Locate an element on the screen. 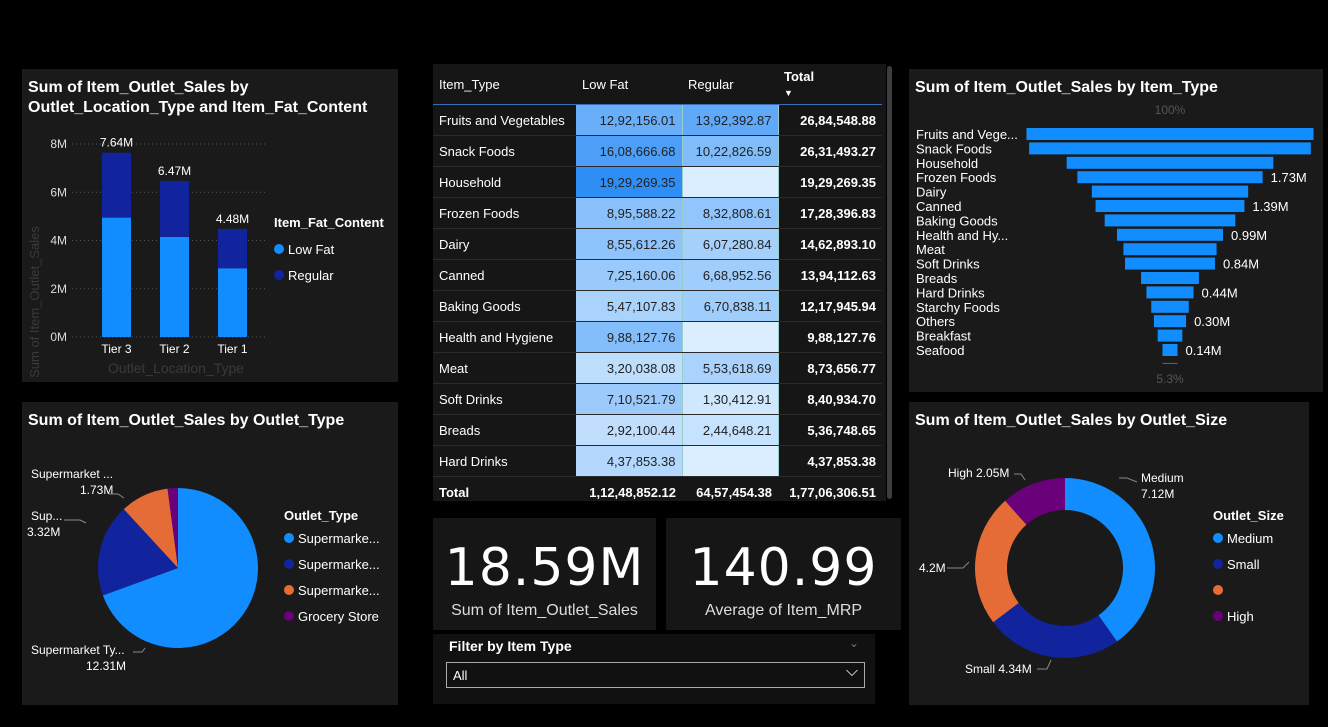  donut-leader-line is located at coordinates (1020, 477).